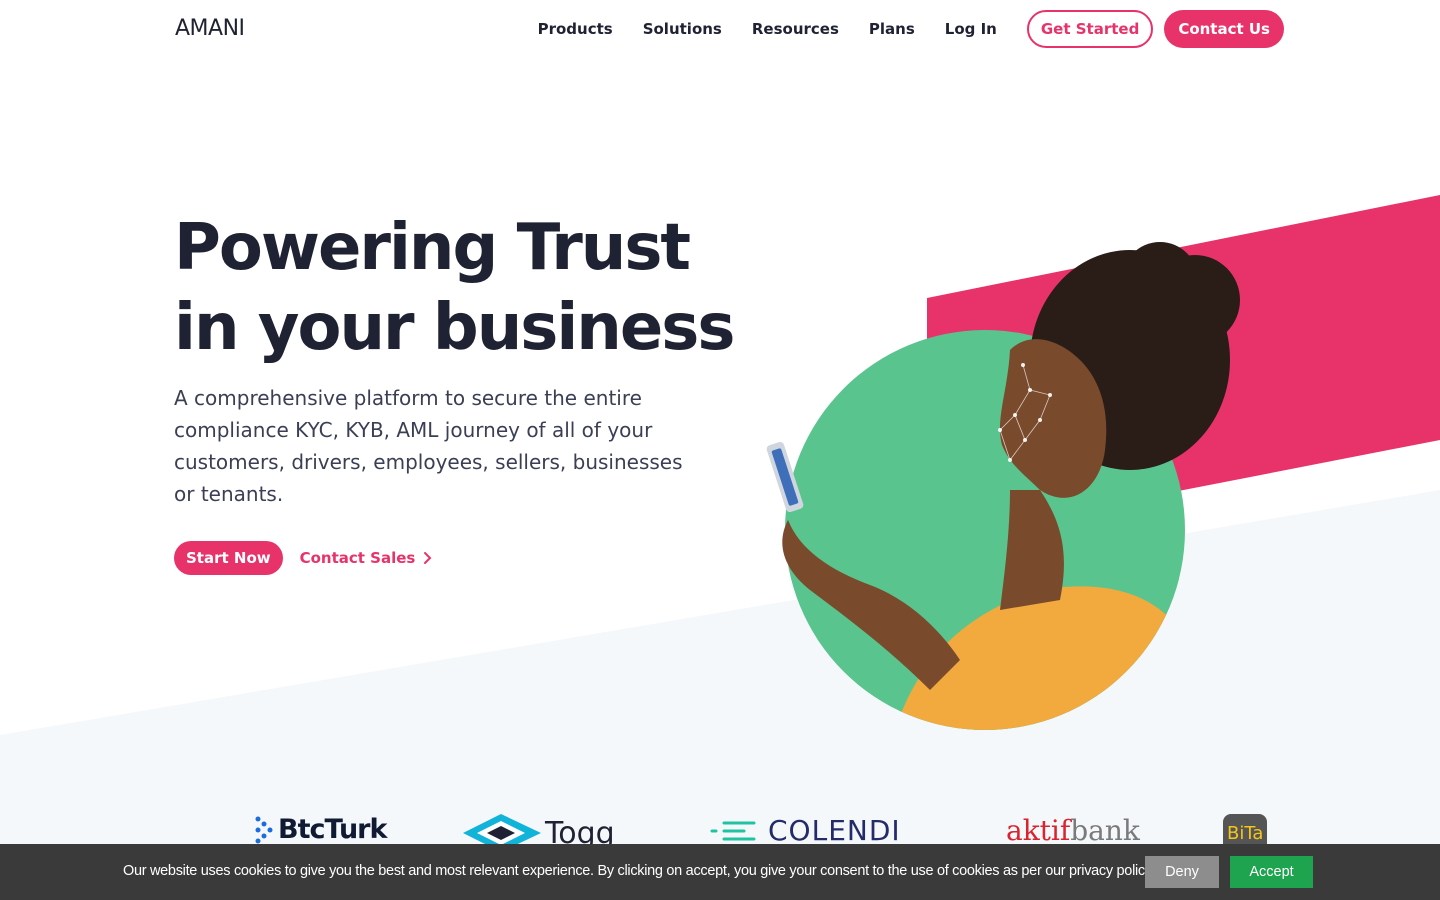  Describe the element at coordinates (228, 558) in the screenshot. I see `start-now-button: Start Now` at that location.